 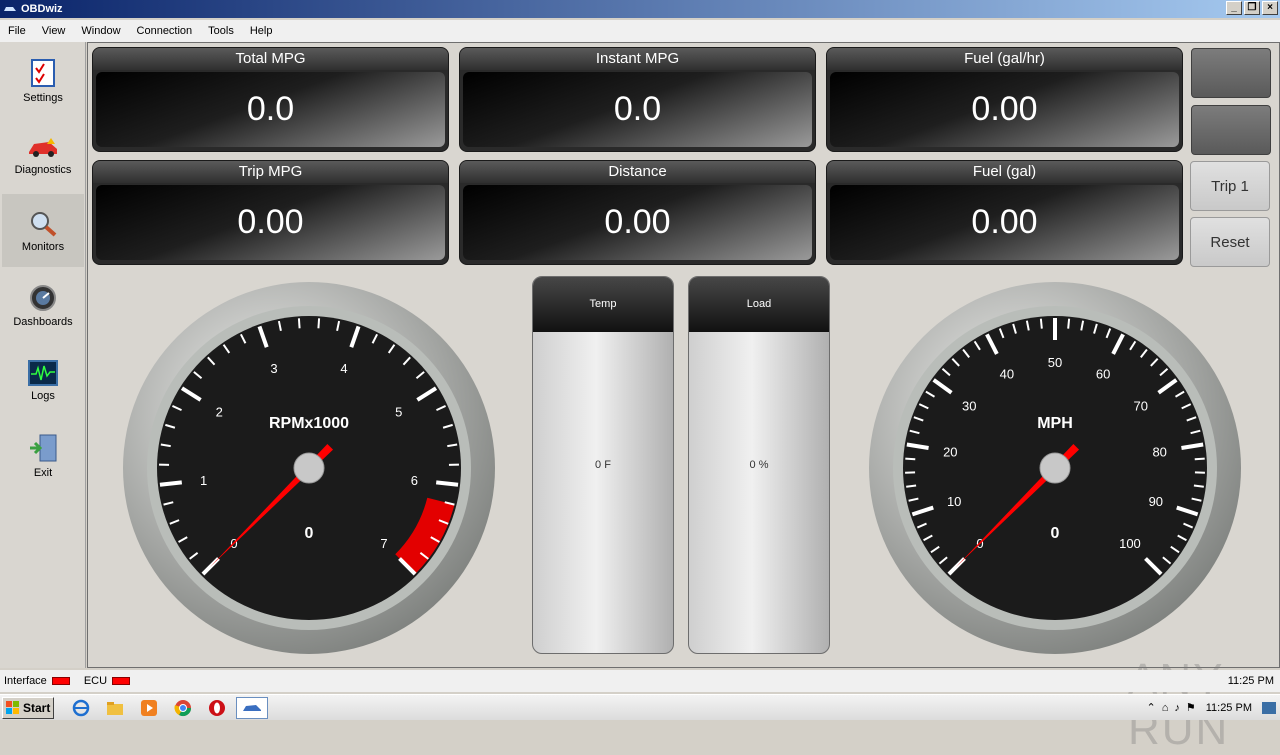 What do you see at coordinates (1251, 681) in the screenshot?
I see `status-time: 11:25 PM` at bounding box center [1251, 681].